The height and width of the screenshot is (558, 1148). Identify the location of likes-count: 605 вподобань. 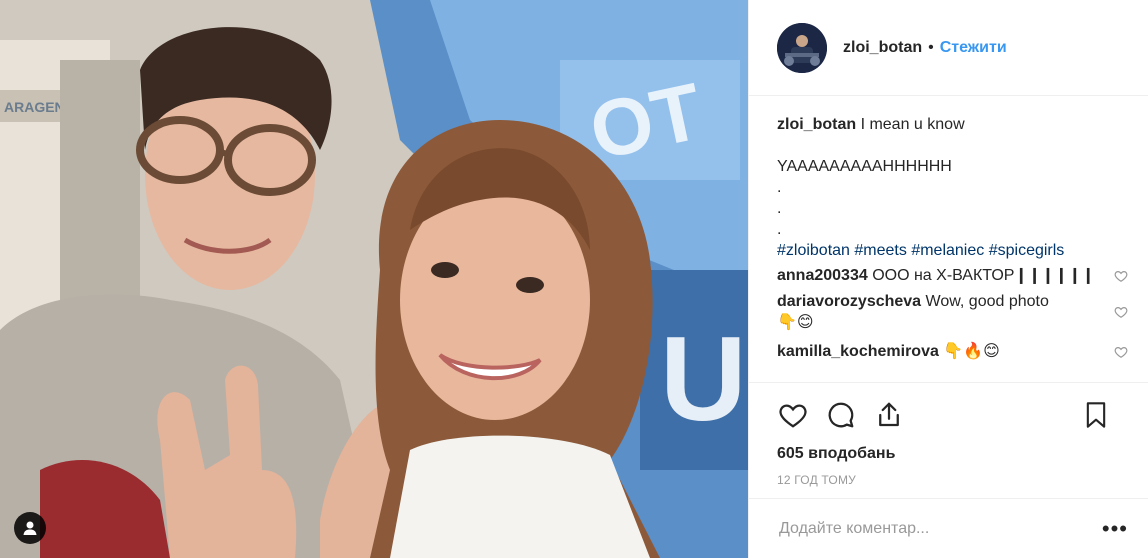
(952, 454).